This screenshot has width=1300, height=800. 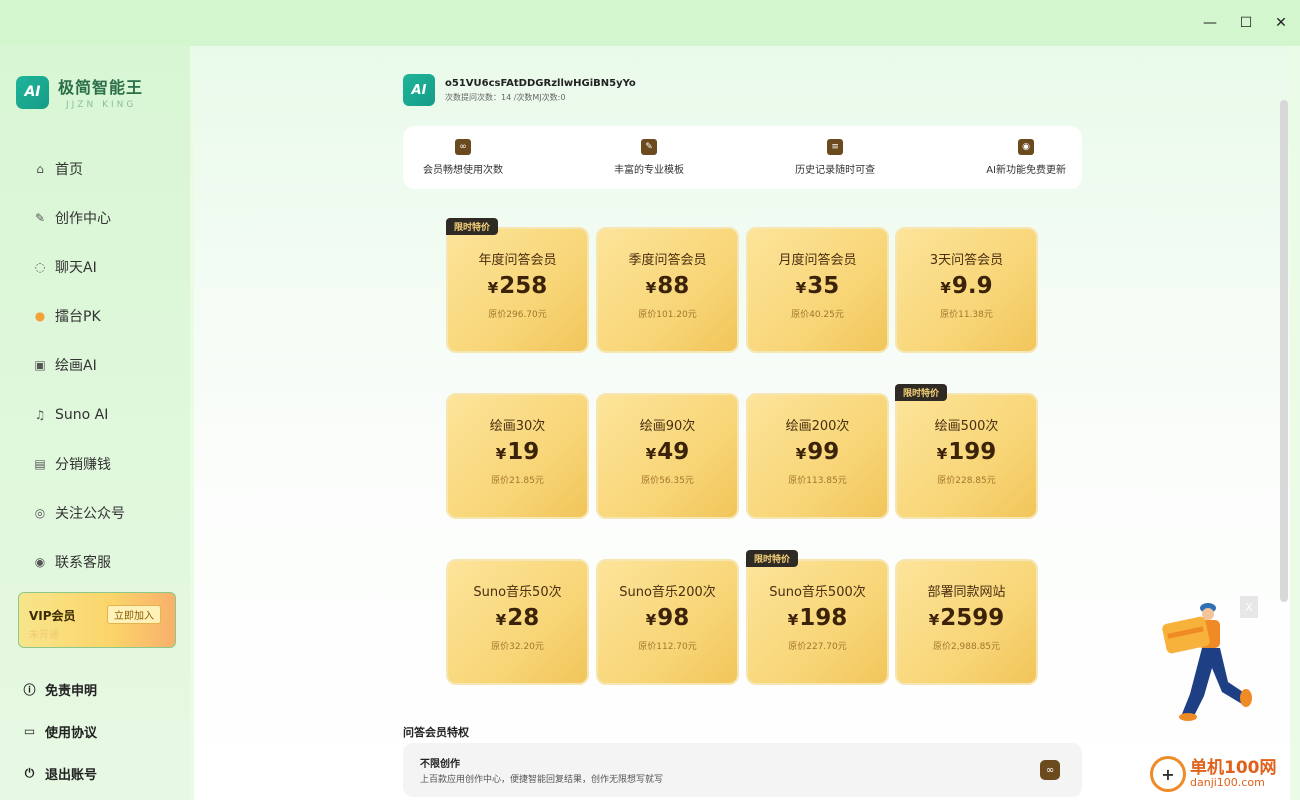 I want to click on feature-label: 会员畅想使用次数, so click(x=463, y=170).